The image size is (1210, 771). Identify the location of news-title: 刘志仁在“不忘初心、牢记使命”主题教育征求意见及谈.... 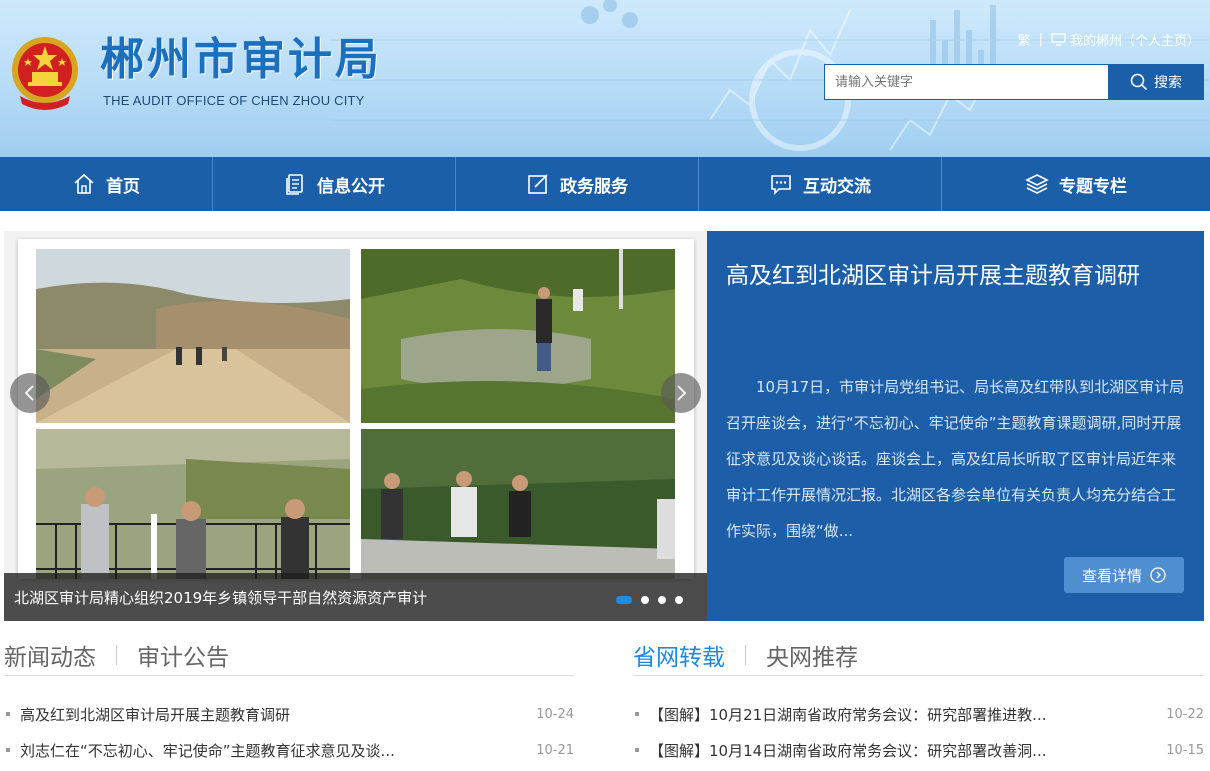
(207, 750).